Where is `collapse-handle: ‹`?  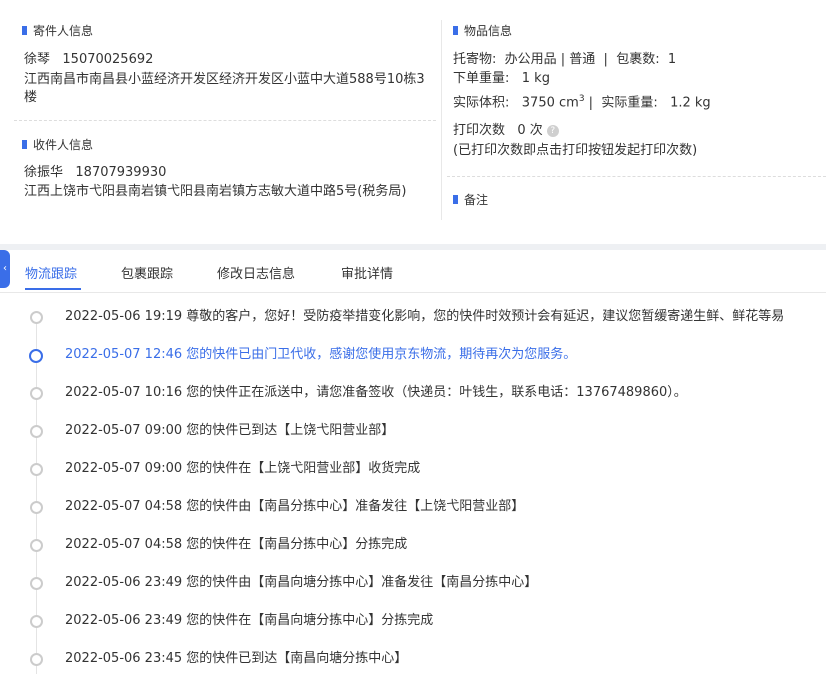 collapse-handle: ‹ is located at coordinates (5, 269).